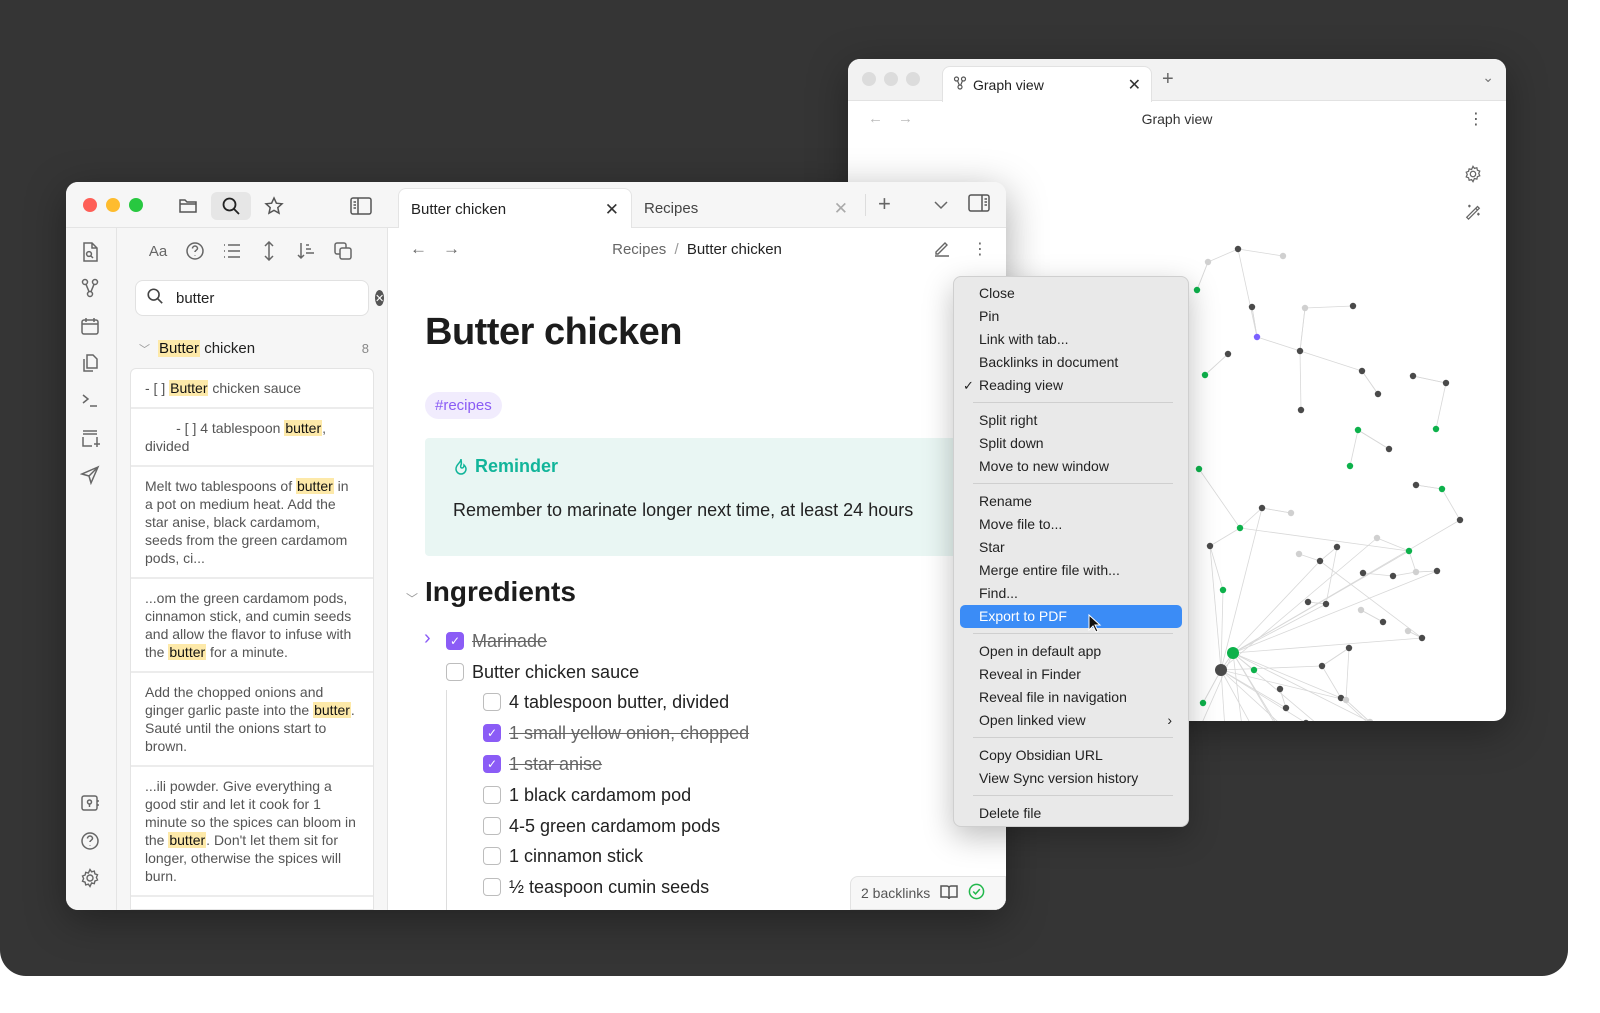 The image size is (1600, 1013). I want to click on help-icon, so click(91, 842).